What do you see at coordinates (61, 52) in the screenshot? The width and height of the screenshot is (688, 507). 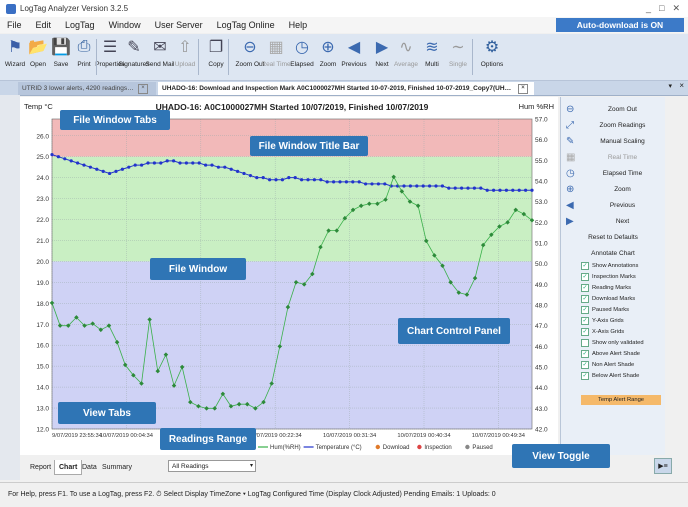 I see `toolbar-save-button: 💾 Save` at bounding box center [61, 52].